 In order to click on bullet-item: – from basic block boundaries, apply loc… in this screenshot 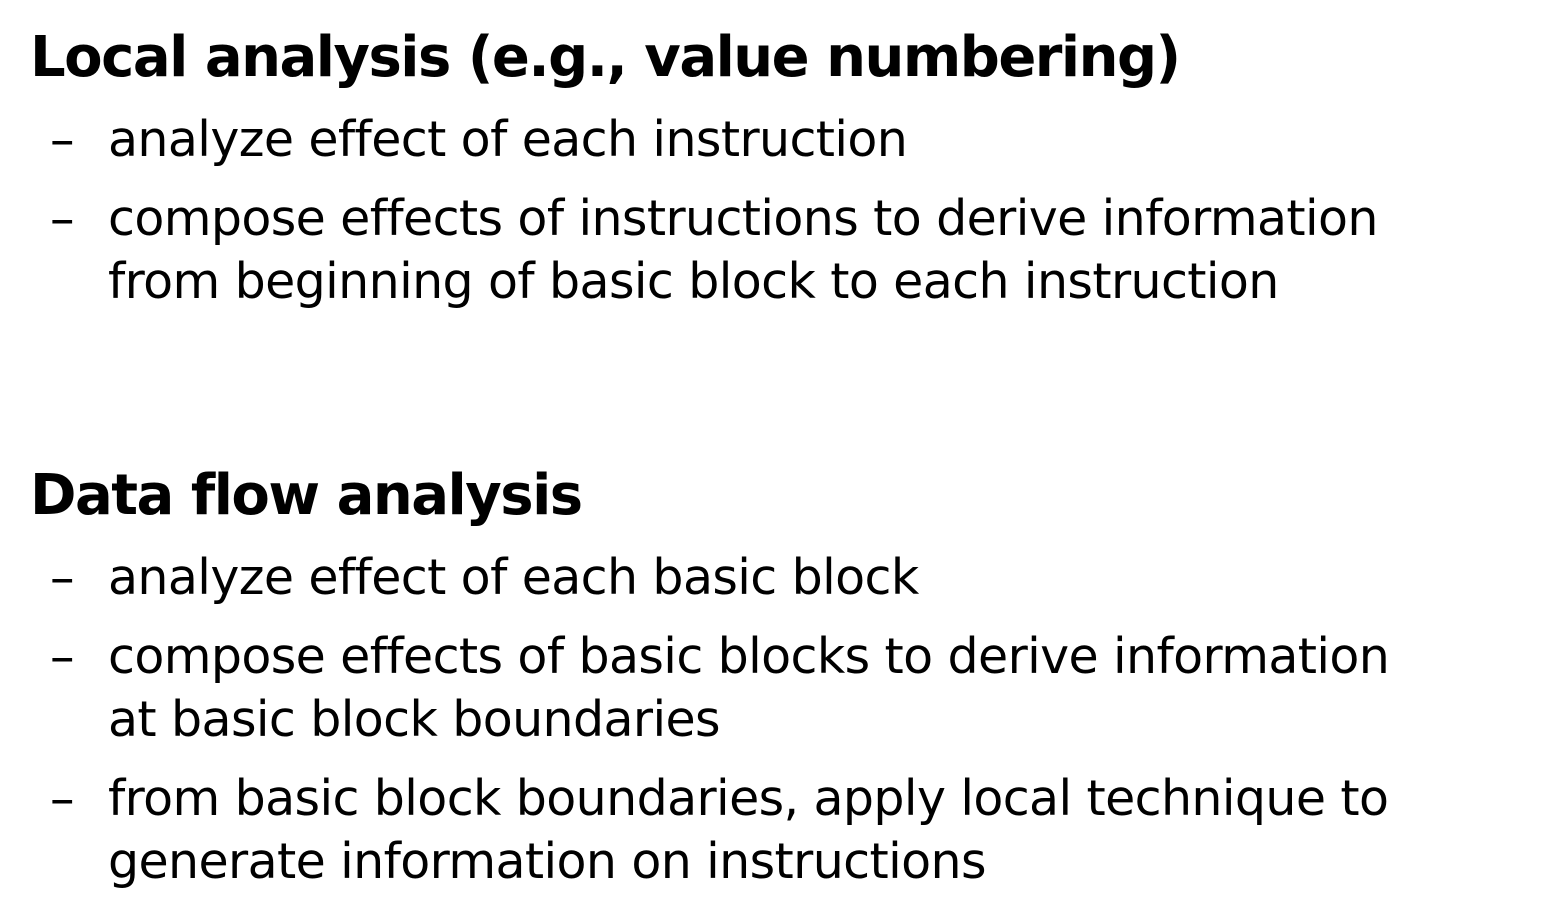, I will do `click(785, 830)`.